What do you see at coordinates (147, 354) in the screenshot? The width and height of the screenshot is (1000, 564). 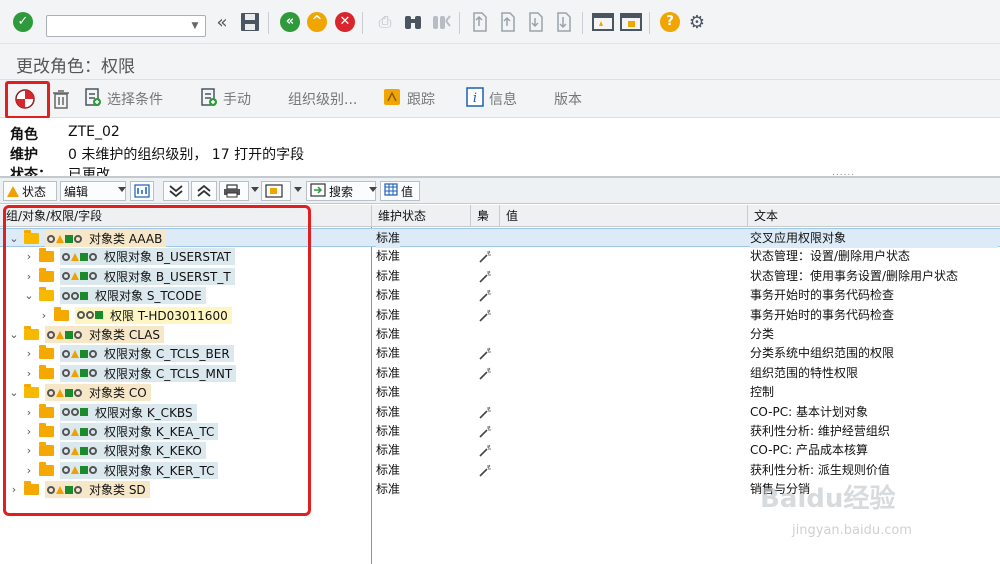 I see `node-label-area: 权限对象 C_TCLS_BER` at bounding box center [147, 354].